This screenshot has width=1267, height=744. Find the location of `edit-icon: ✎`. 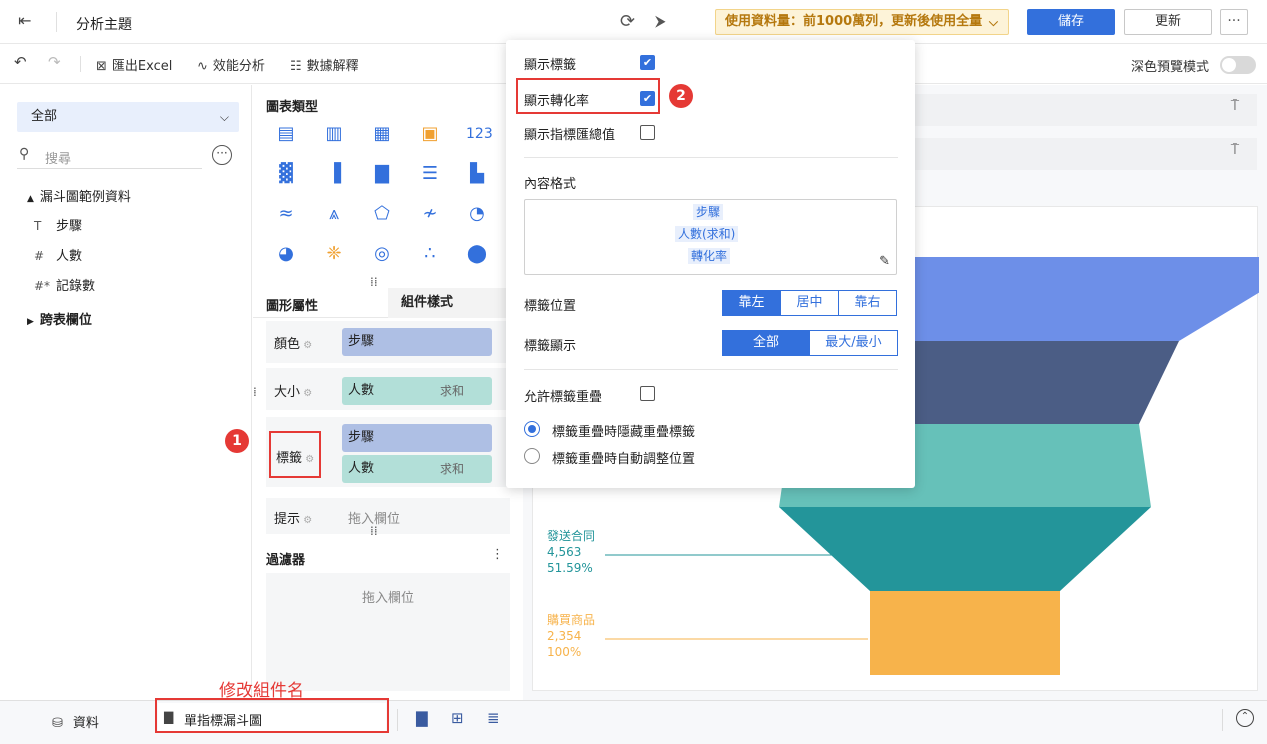

edit-icon: ✎ is located at coordinates (884, 261).